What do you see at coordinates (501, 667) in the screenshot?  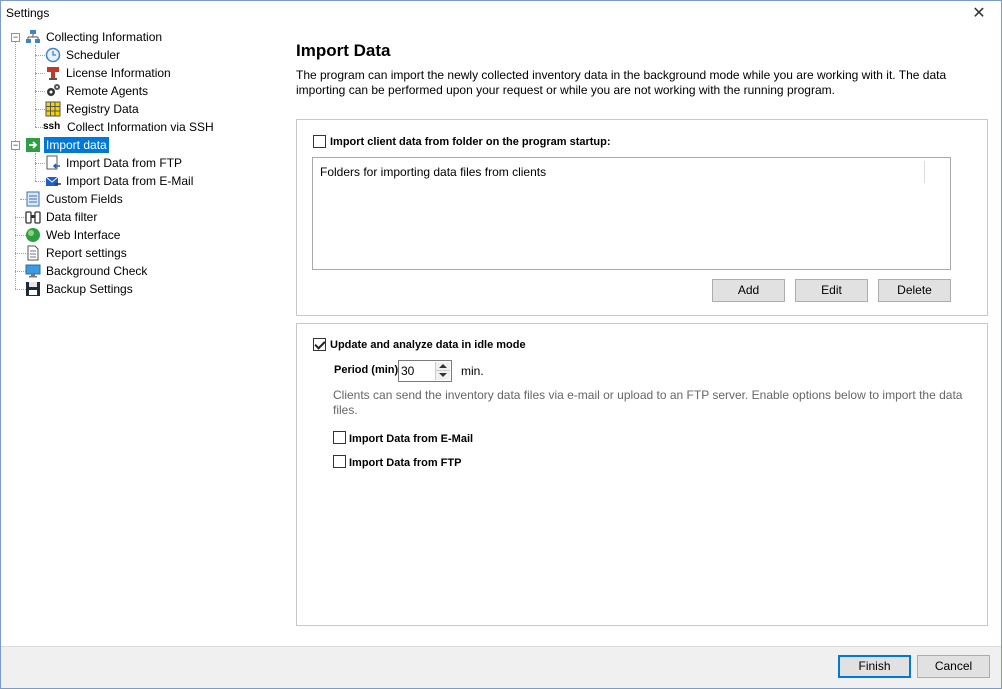 I see `dialog-footer: Finish Cancel` at bounding box center [501, 667].